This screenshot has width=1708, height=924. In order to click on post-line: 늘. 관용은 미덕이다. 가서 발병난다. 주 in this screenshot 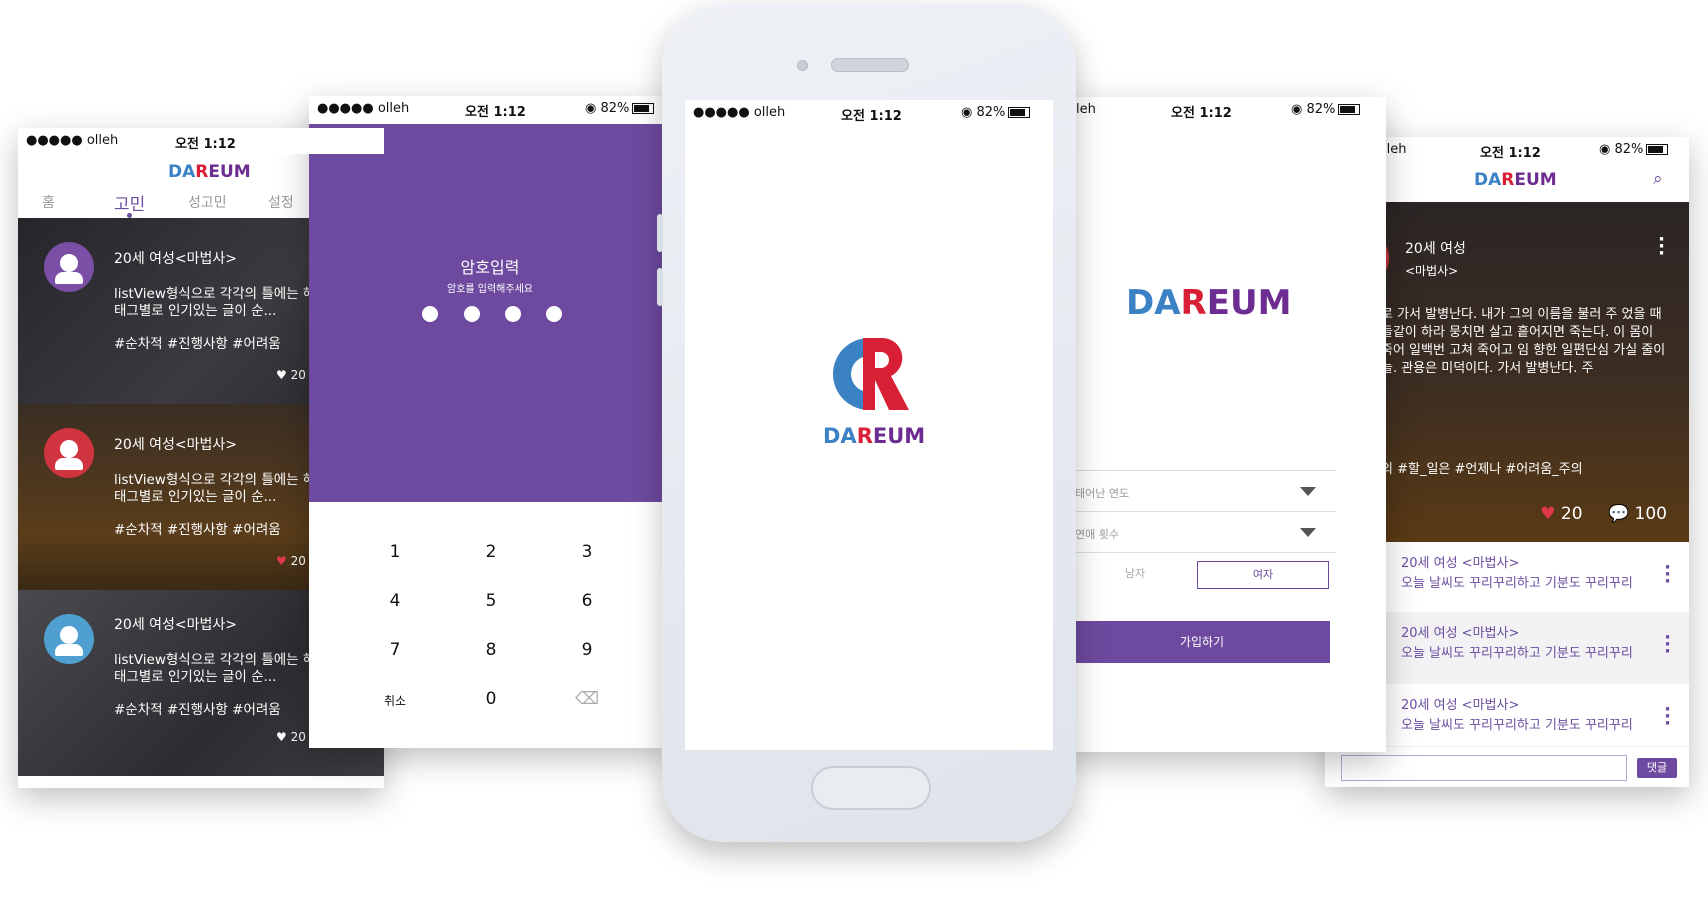, I will do `click(1487, 368)`.